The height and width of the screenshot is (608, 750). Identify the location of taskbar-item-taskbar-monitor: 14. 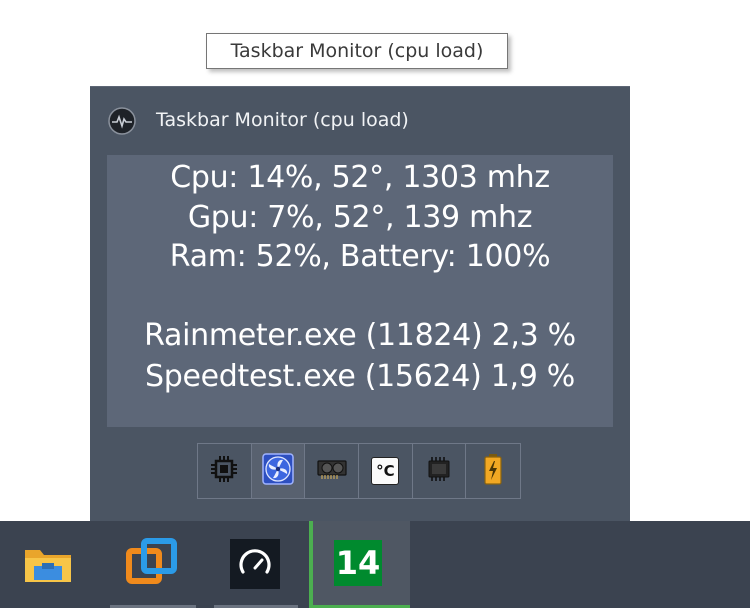
(359, 564).